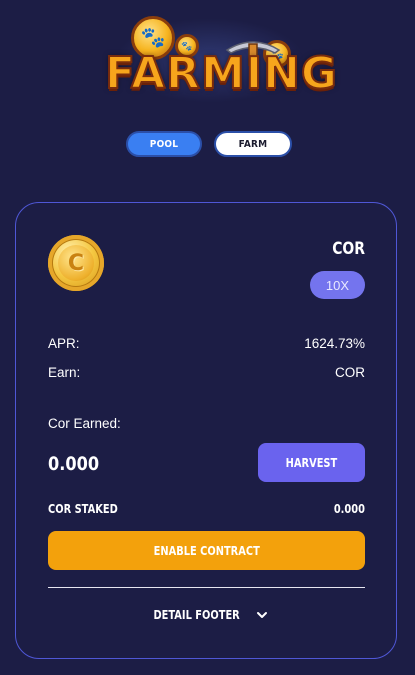 This screenshot has width=415, height=675. I want to click on staked-row: COR STAKED 0.000, so click(206, 509).